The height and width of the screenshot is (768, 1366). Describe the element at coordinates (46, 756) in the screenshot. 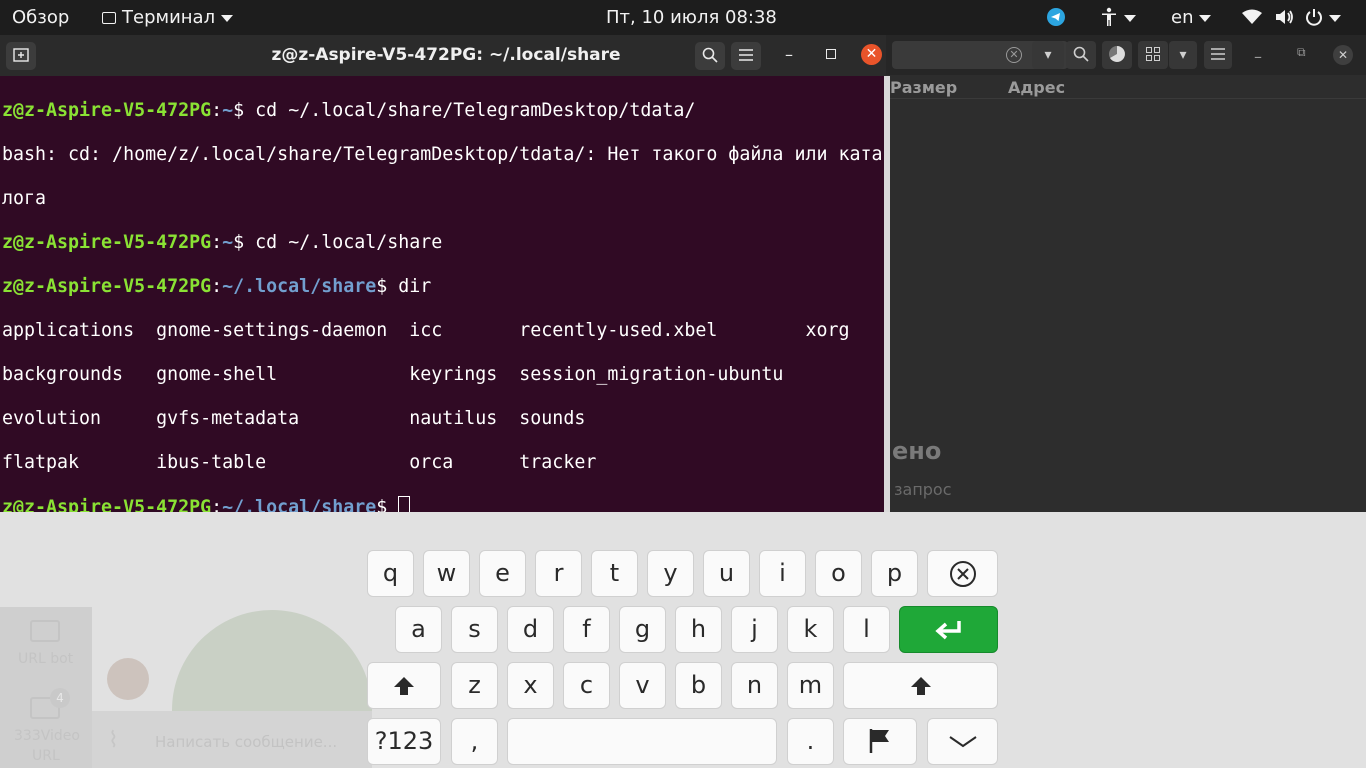

I see `folder-label-video-url: URL` at that location.